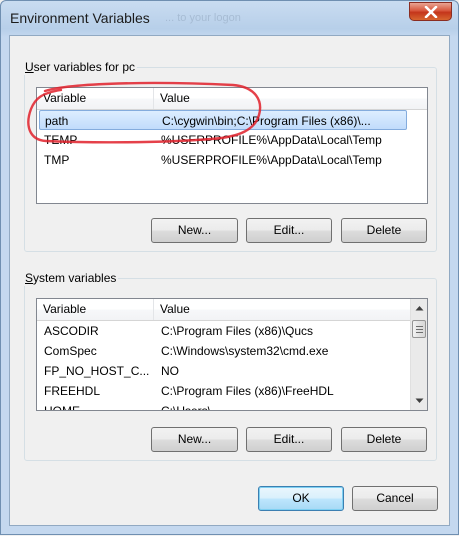 The height and width of the screenshot is (536, 459). What do you see at coordinates (81, 67) in the screenshot?
I see `user-variables-label: User variables for pc` at bounding box center [81, 67].